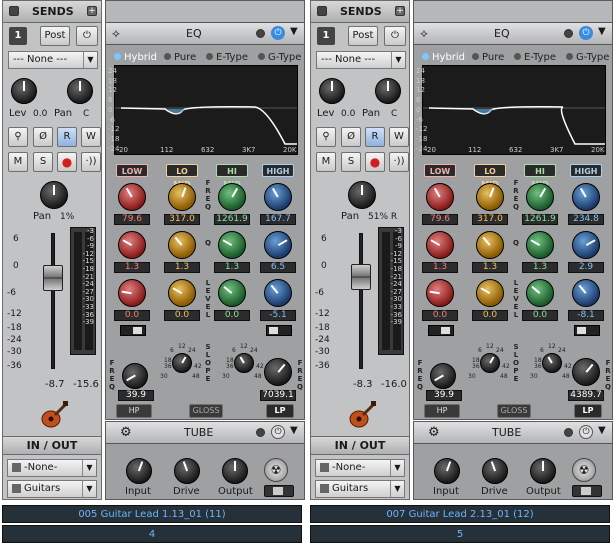 This screenshot has height=545, width=614. Describe the element at coordinates (586, 170) in the screenshot. I see `band-toggle-high: HIGH` at that location.